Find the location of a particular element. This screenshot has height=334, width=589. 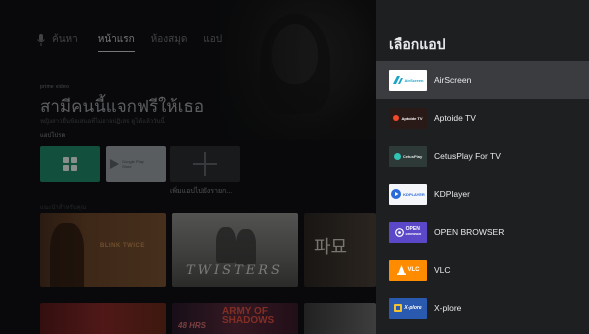

app-name: KDPlayer is located at coordinates (452, 194).